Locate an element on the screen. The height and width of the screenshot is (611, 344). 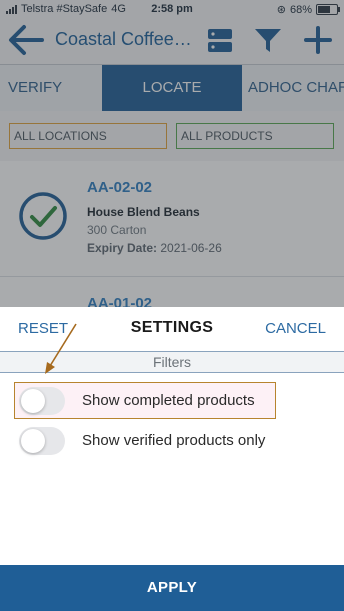
option-show-completed: Show completed products is located at coordinates (172, 401).